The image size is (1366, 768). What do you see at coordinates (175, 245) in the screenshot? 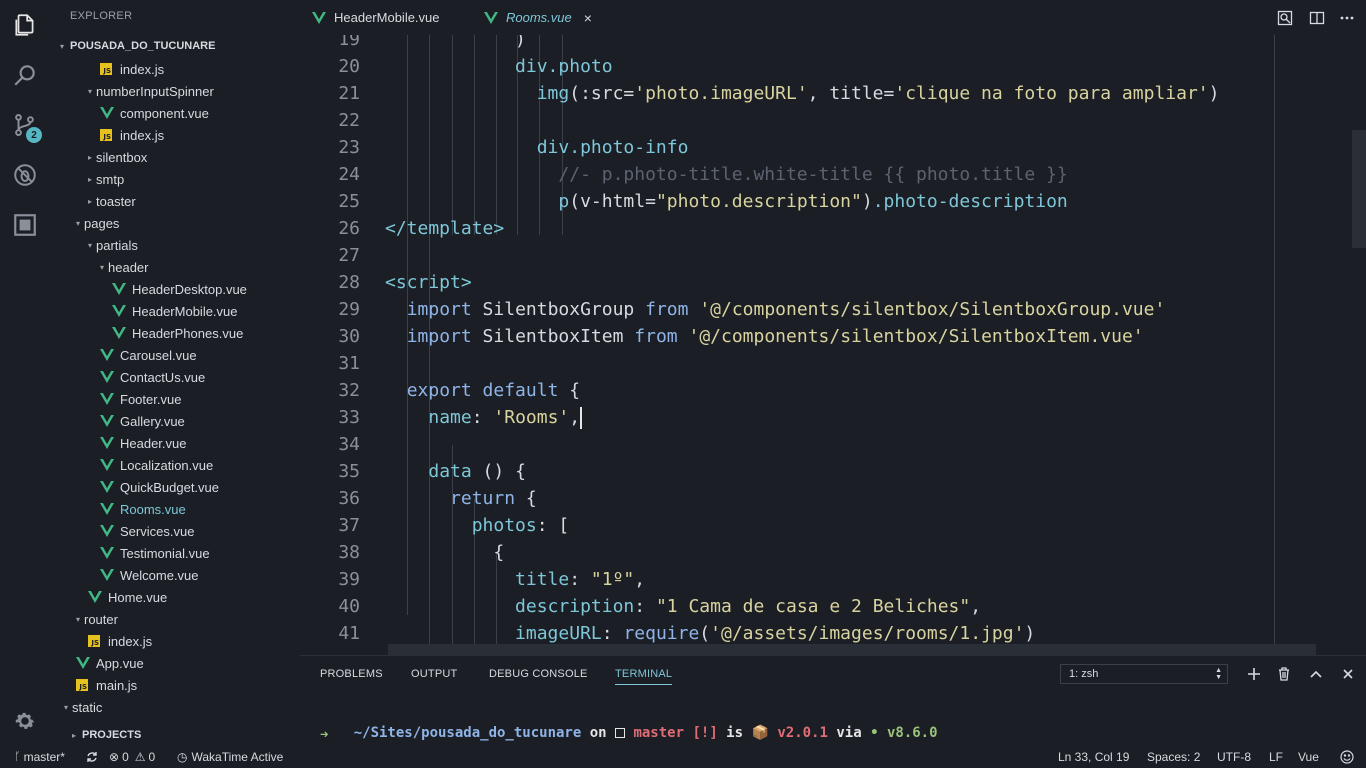
I see `tree-folder: ▾ partials` at bounding box center [175, 245].